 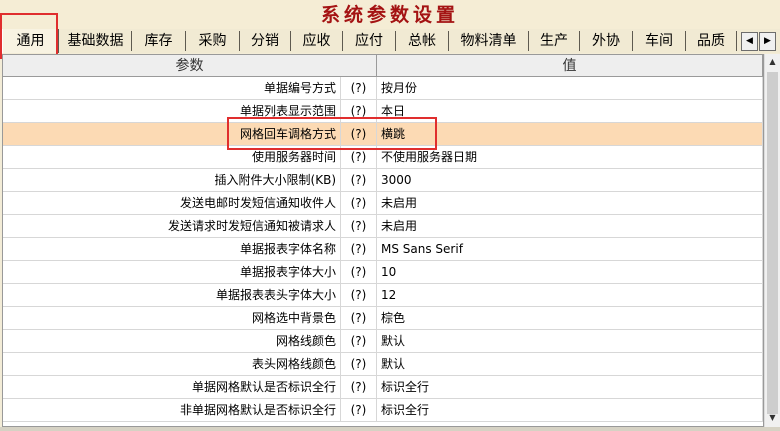 I want to click on tab-distribution: 分销, so click(x=265, y=41).